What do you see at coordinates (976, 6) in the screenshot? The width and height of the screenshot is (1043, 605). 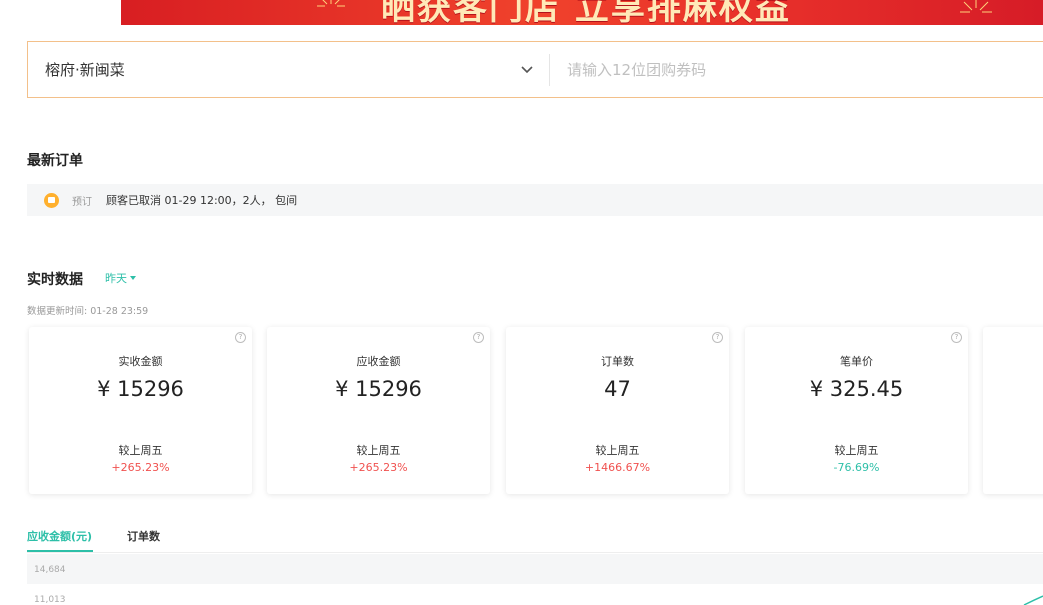 I see `firework-decoration-right` at bounding box center [976, 6].